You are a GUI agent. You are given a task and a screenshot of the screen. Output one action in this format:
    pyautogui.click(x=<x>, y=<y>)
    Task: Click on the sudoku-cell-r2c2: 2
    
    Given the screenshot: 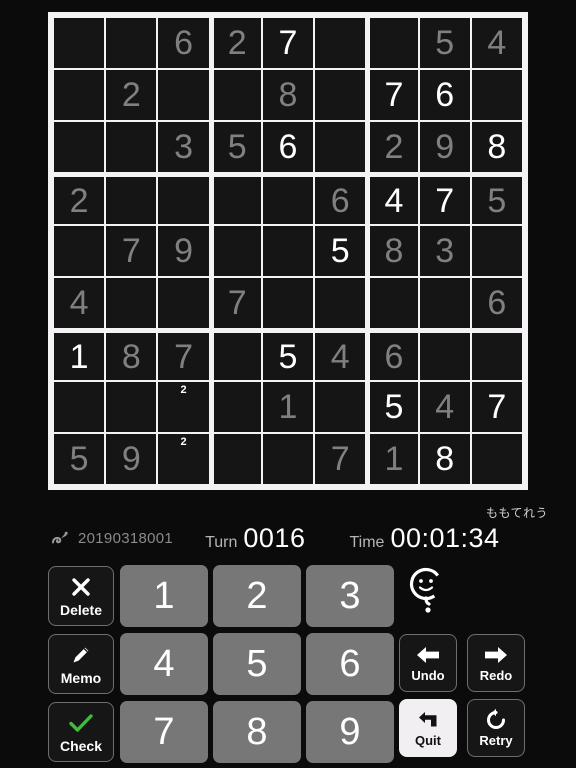 What is the action you would take?
    pyautogui.click(x=131, y=95)
    